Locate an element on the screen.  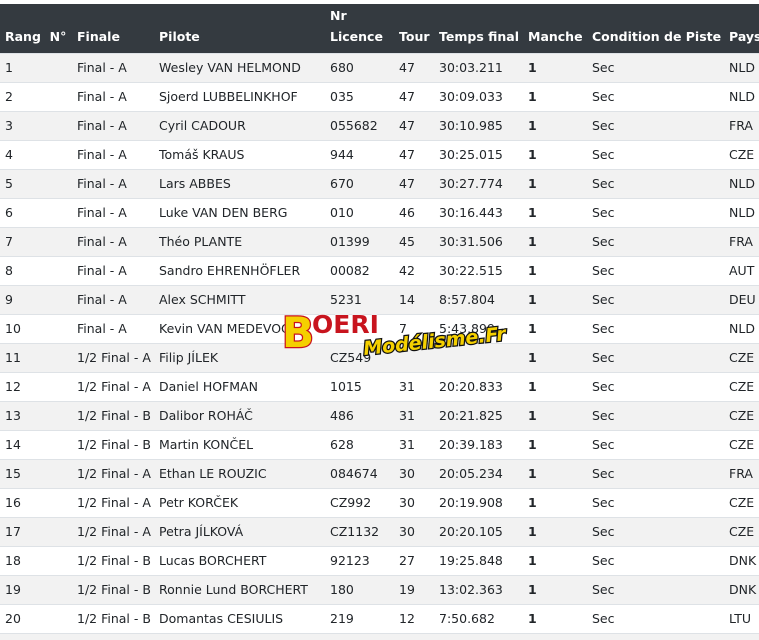
col-header-condition: Condition de Piste is located at coordinates (655, 29).